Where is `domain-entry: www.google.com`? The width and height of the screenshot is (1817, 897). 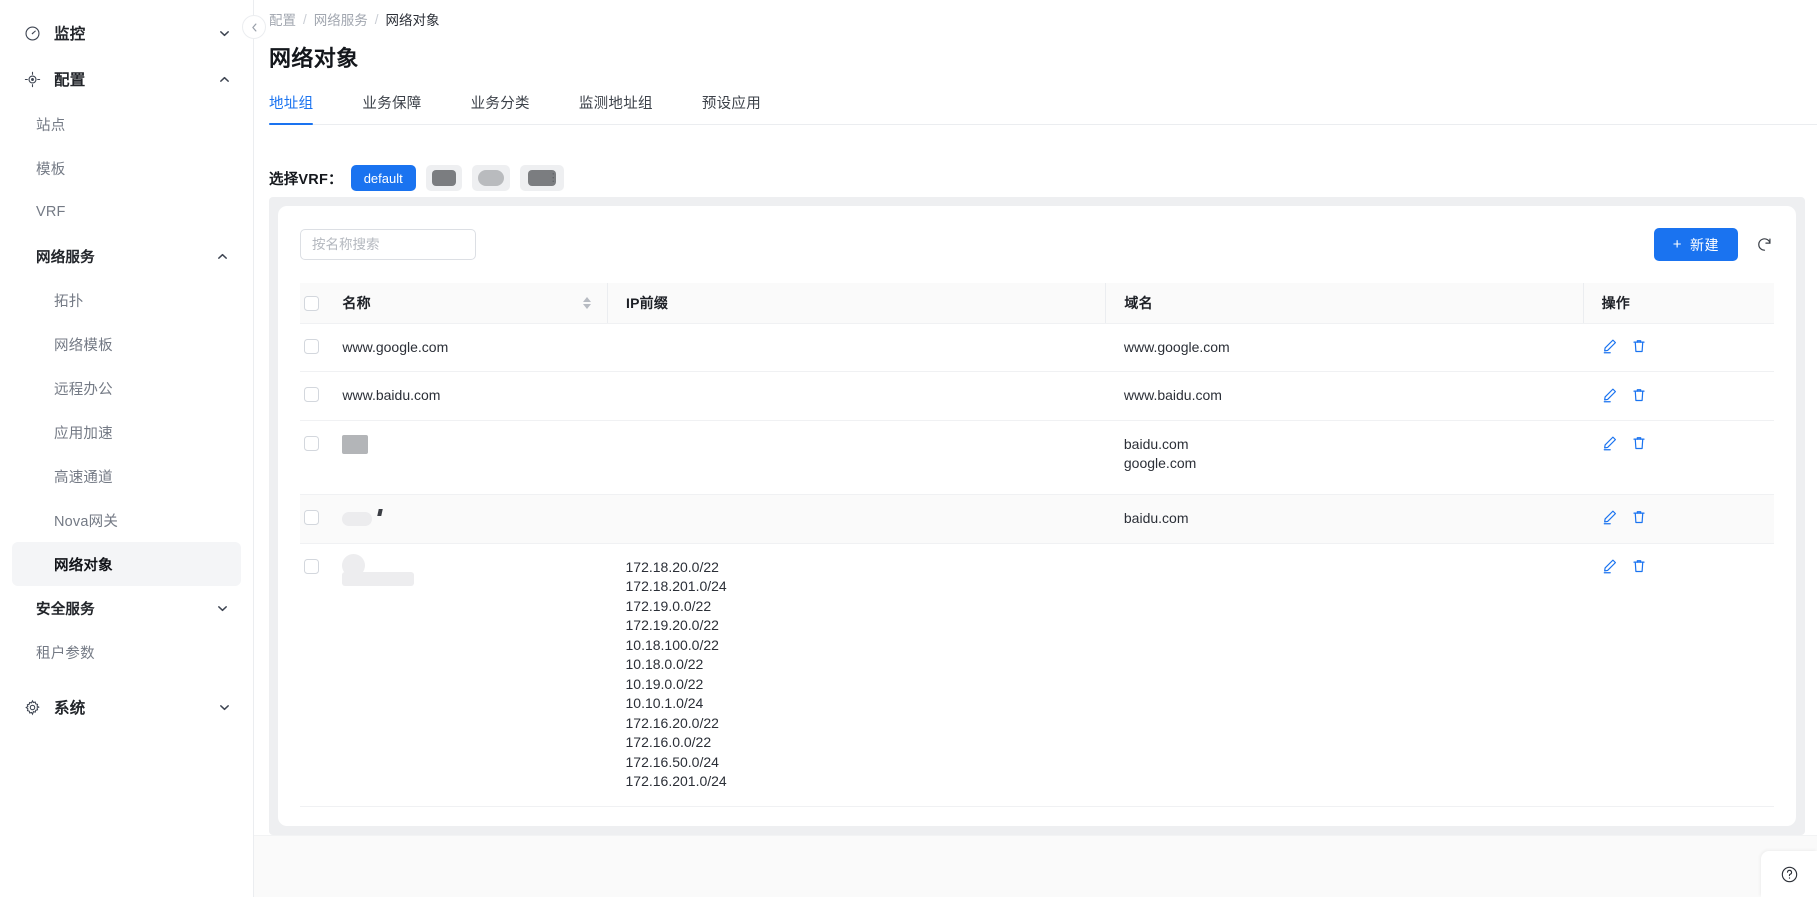 domain-entry: www.google.com is located at coordinates (1176, 346).